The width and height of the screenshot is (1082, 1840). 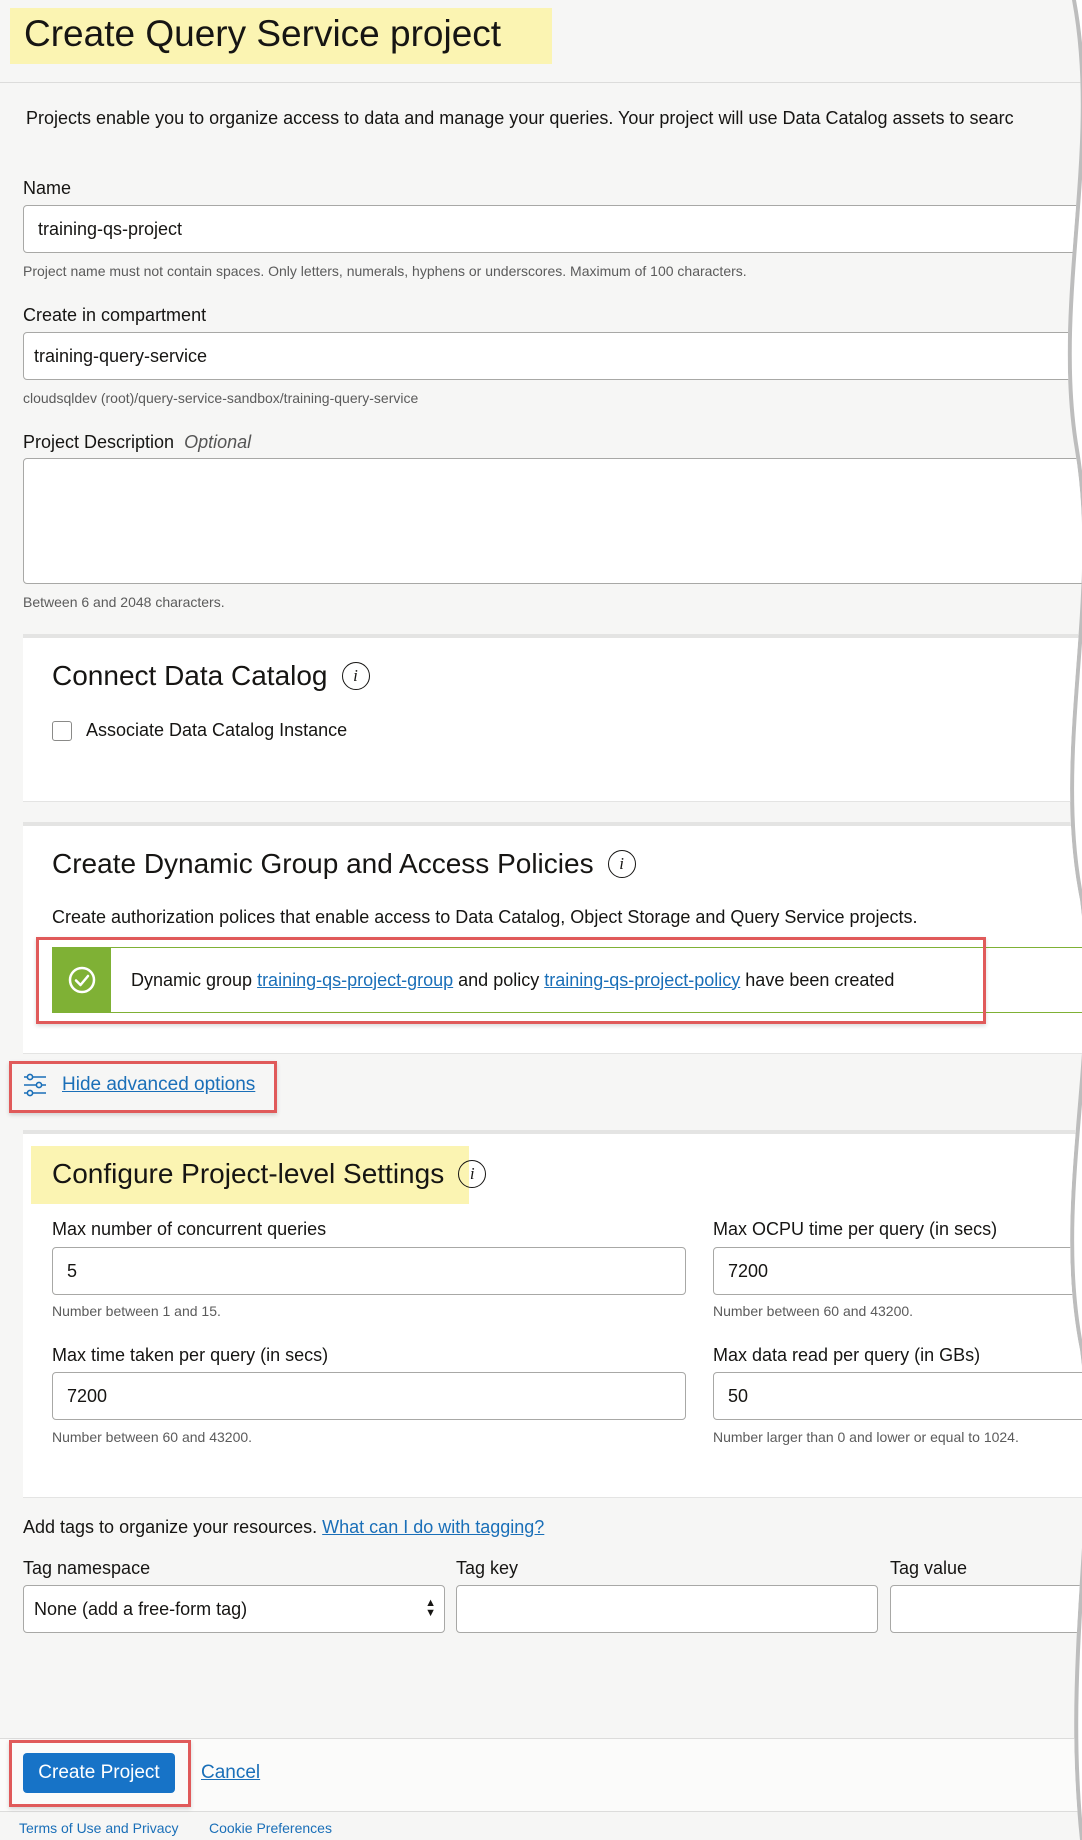 What do you see at coordinates (230, 1773) in the screenshot?
I see `cancel-link: Cancel` at bounding box center [230, 1773].